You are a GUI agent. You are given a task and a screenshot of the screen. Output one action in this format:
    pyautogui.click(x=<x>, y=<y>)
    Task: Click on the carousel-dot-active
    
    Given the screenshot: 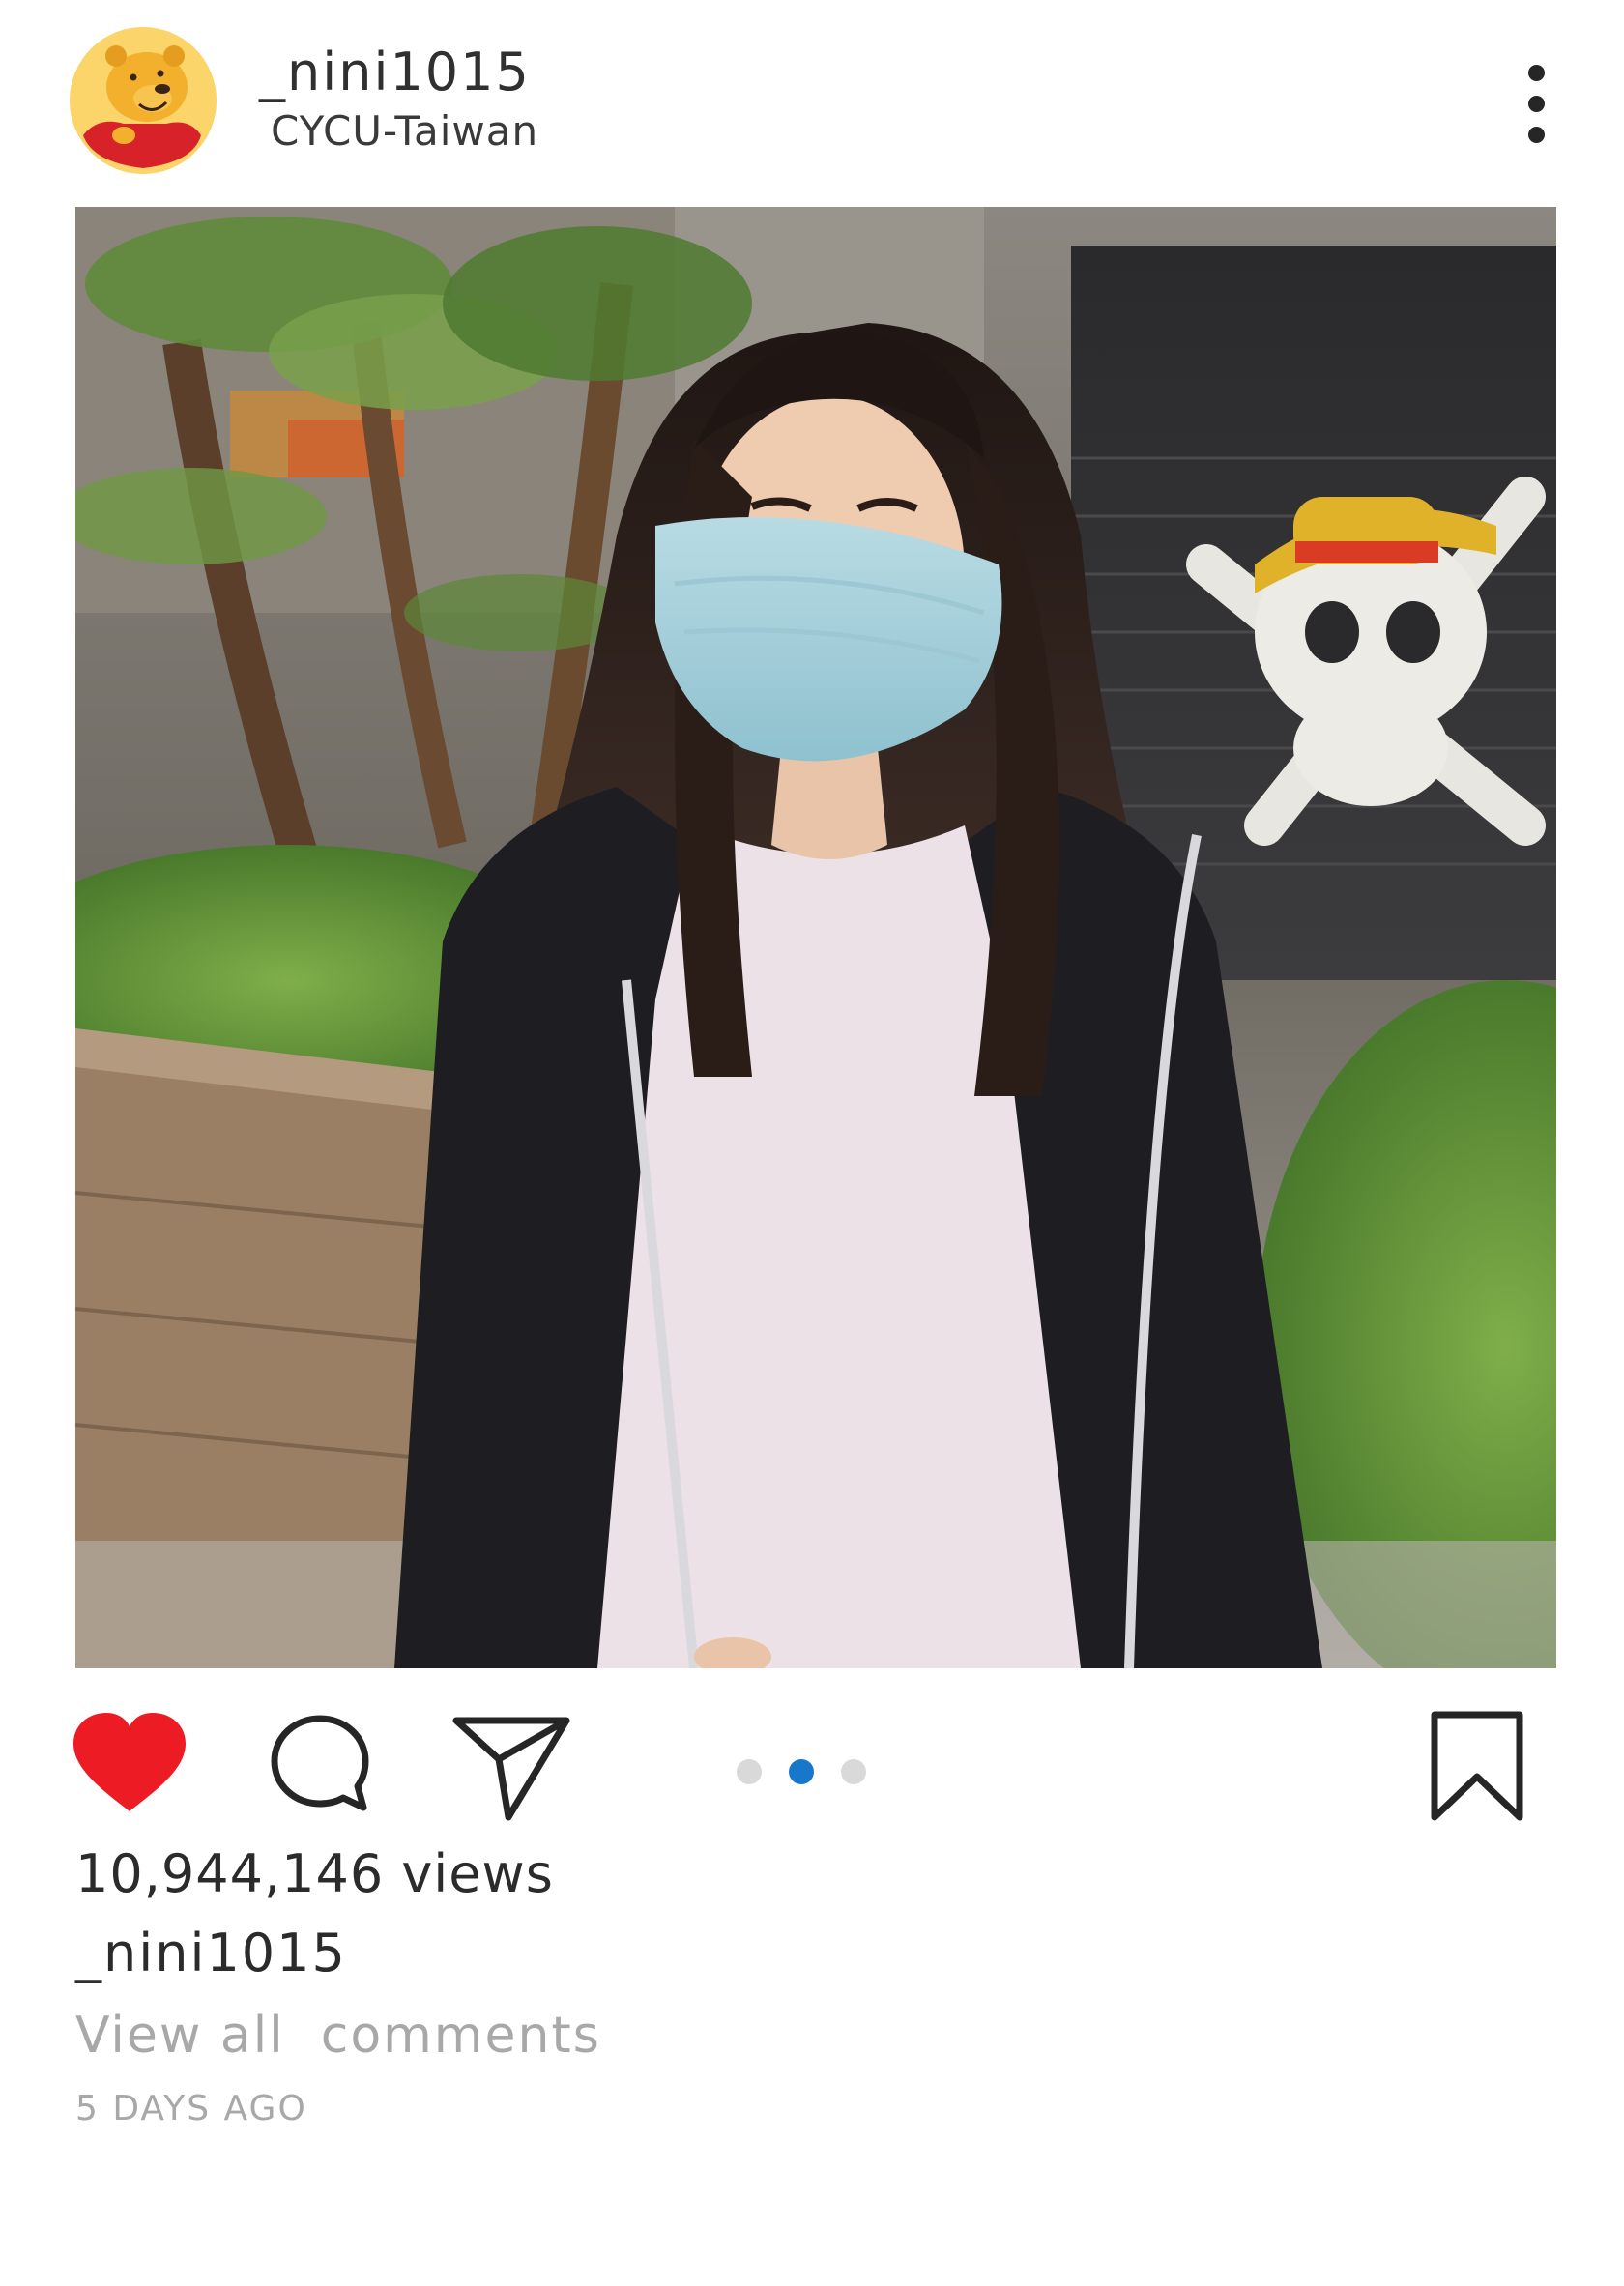 What is the action you would take?
    pyautogui.click(x=801, y=1771)
    